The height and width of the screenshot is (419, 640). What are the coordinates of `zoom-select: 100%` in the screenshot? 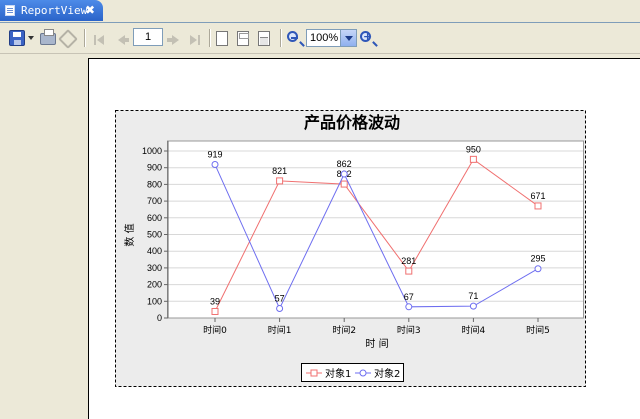 It's located at (331, 38).